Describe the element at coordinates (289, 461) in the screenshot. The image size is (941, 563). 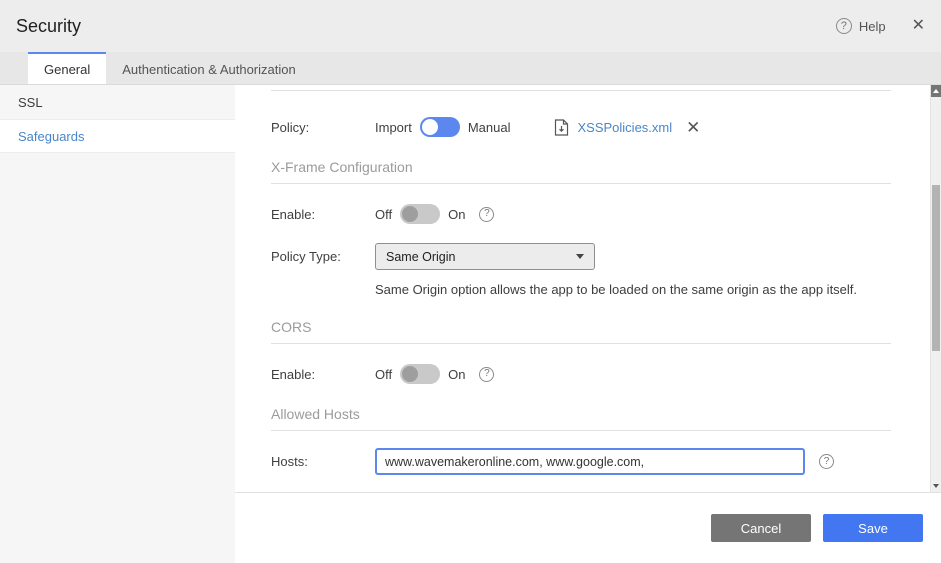
I see `hosts-label: Hosts:` at that location.